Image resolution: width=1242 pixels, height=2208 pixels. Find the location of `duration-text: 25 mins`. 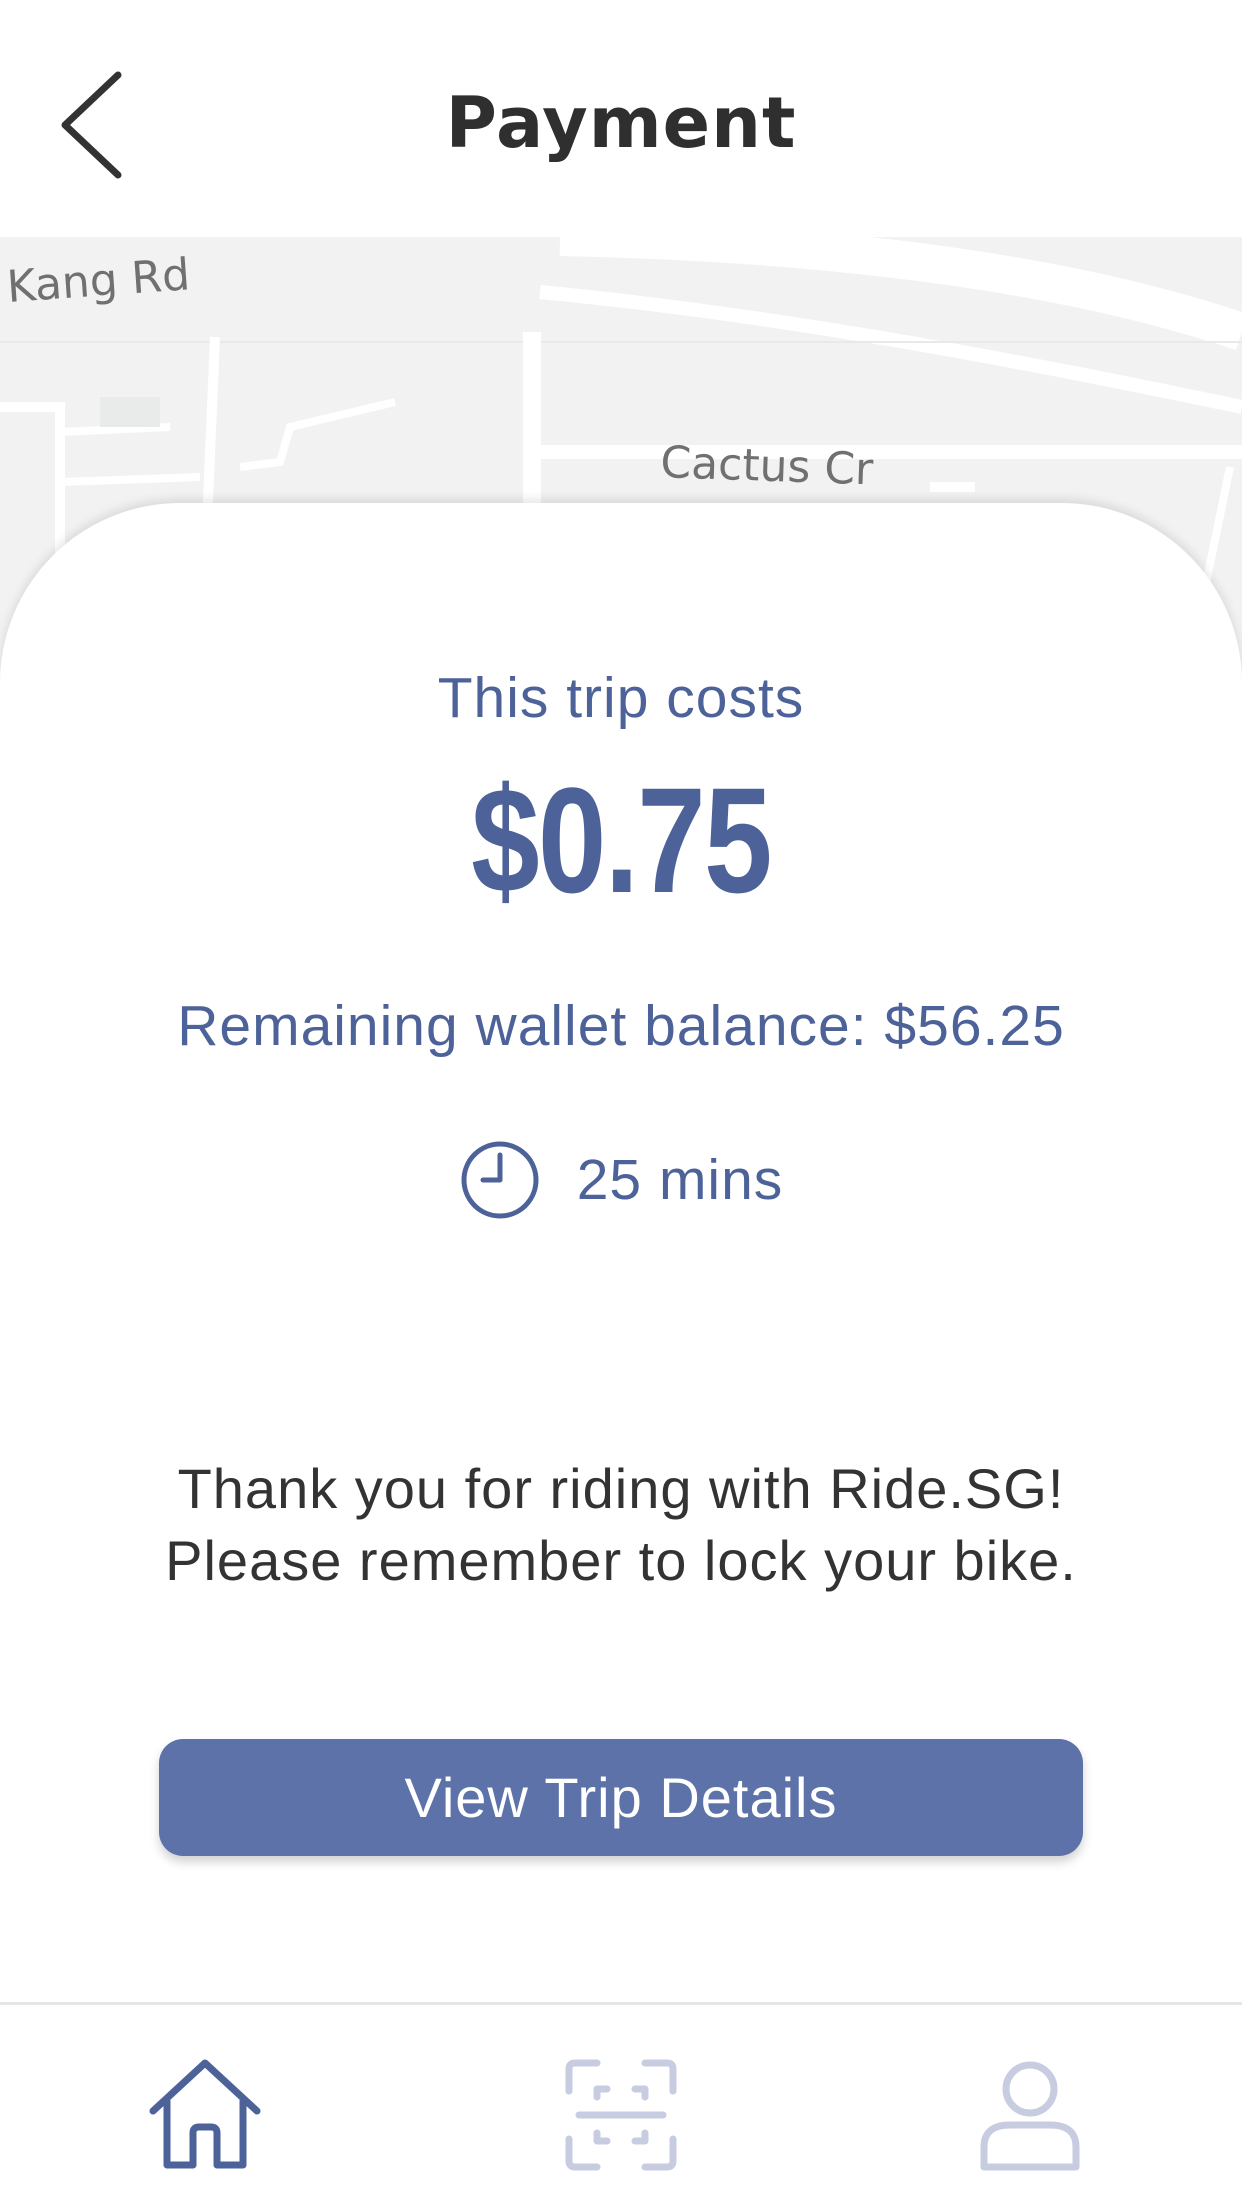

duration-text: 25 mins is located at coordinates (680, 1180).